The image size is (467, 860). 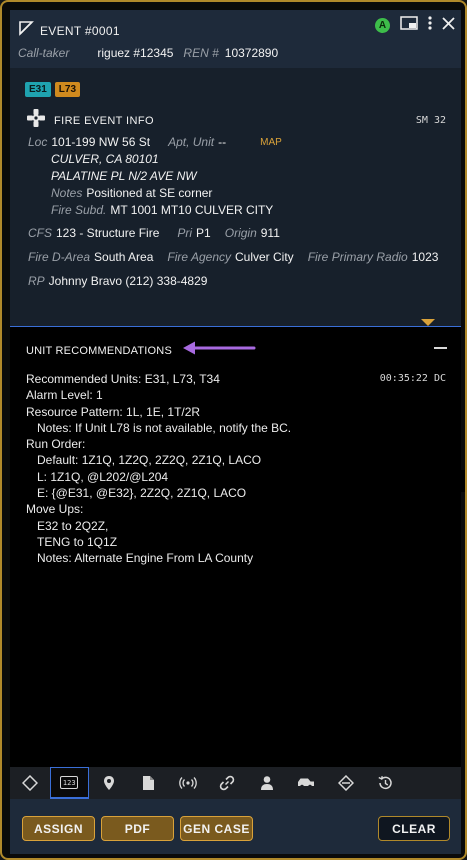 What do you see at coordinates (414, 828) in the screenshot?
I see `clear-button: CLEAR` at bounding box center [414, 828].